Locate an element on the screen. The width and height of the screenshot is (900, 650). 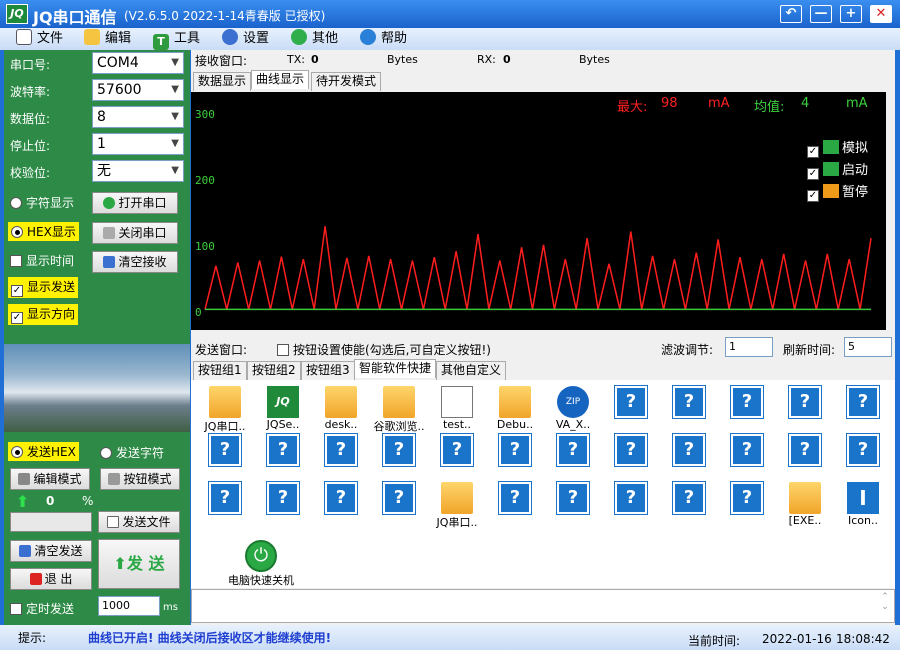
open-port-button: 打开串口 is located at coordinates (135, 203).